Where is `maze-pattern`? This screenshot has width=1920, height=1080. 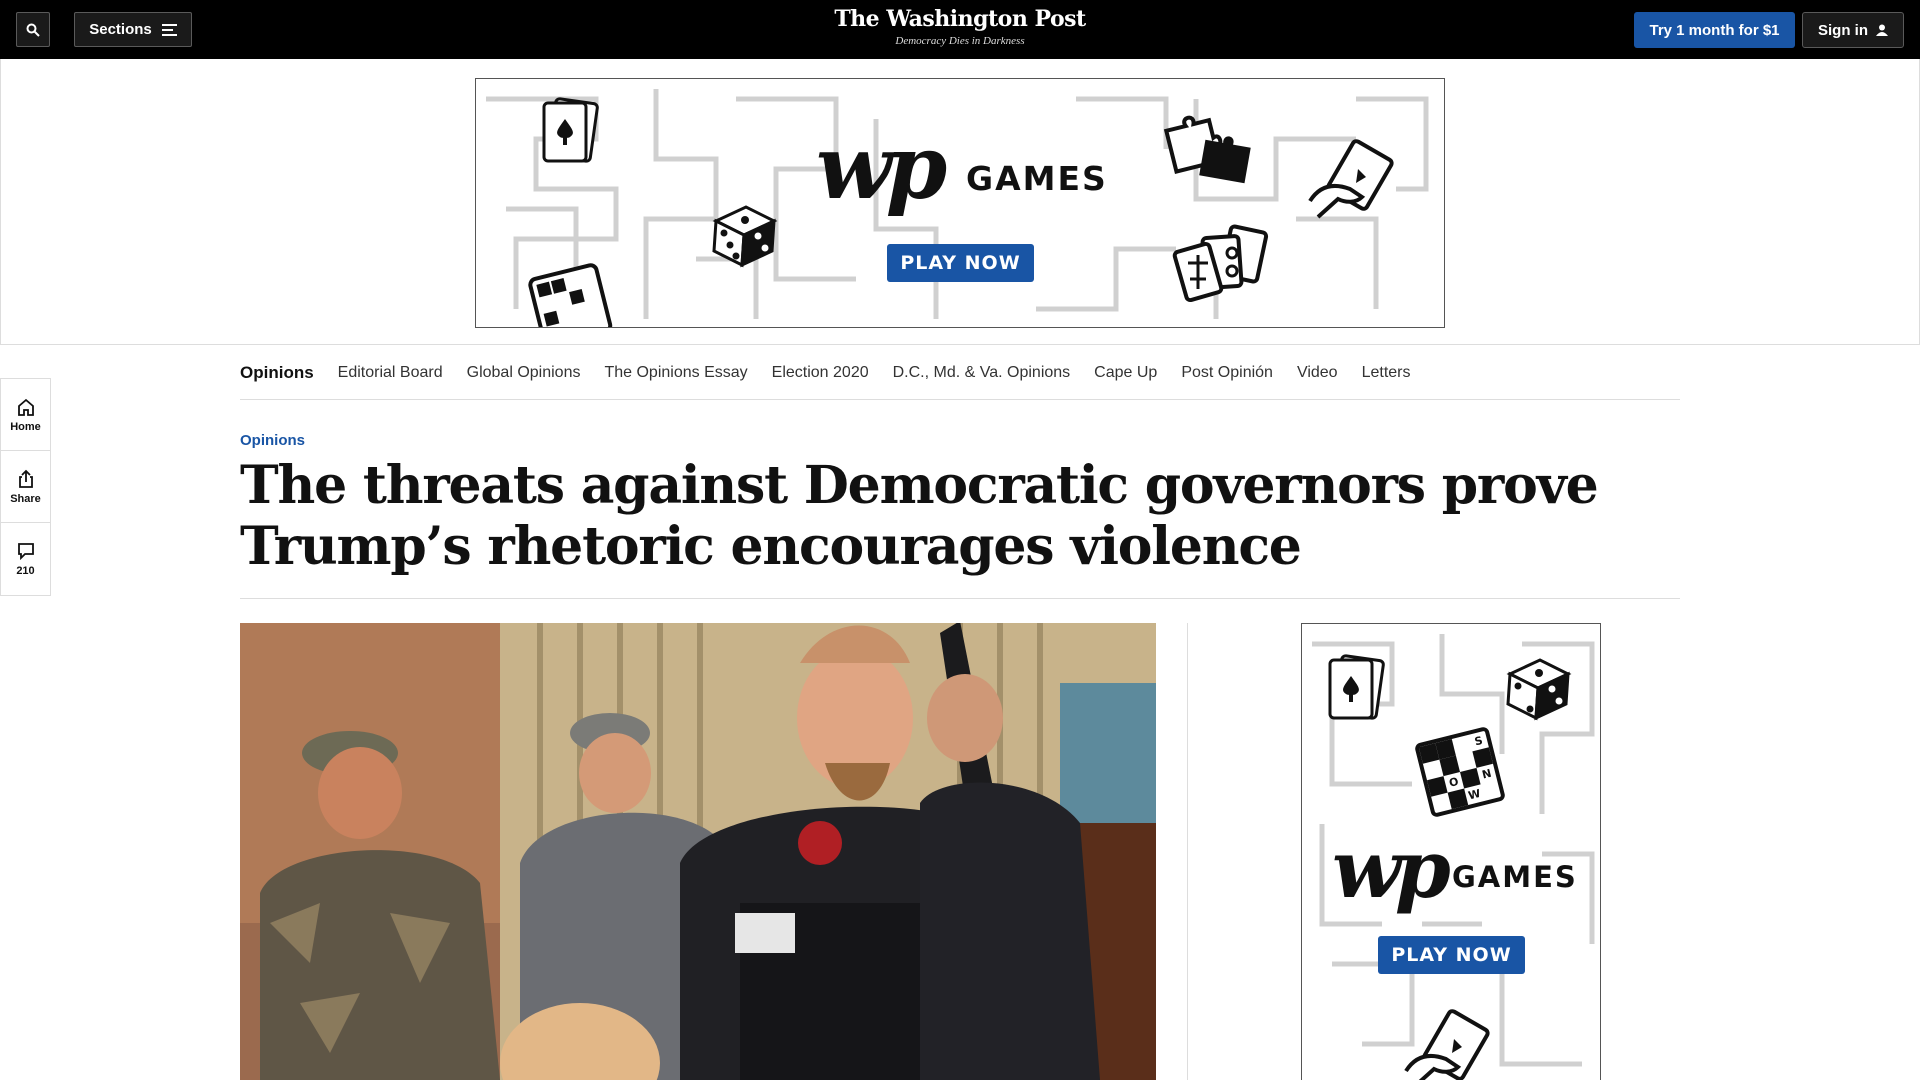
maze-pattern is located at coordinates (957, 204).